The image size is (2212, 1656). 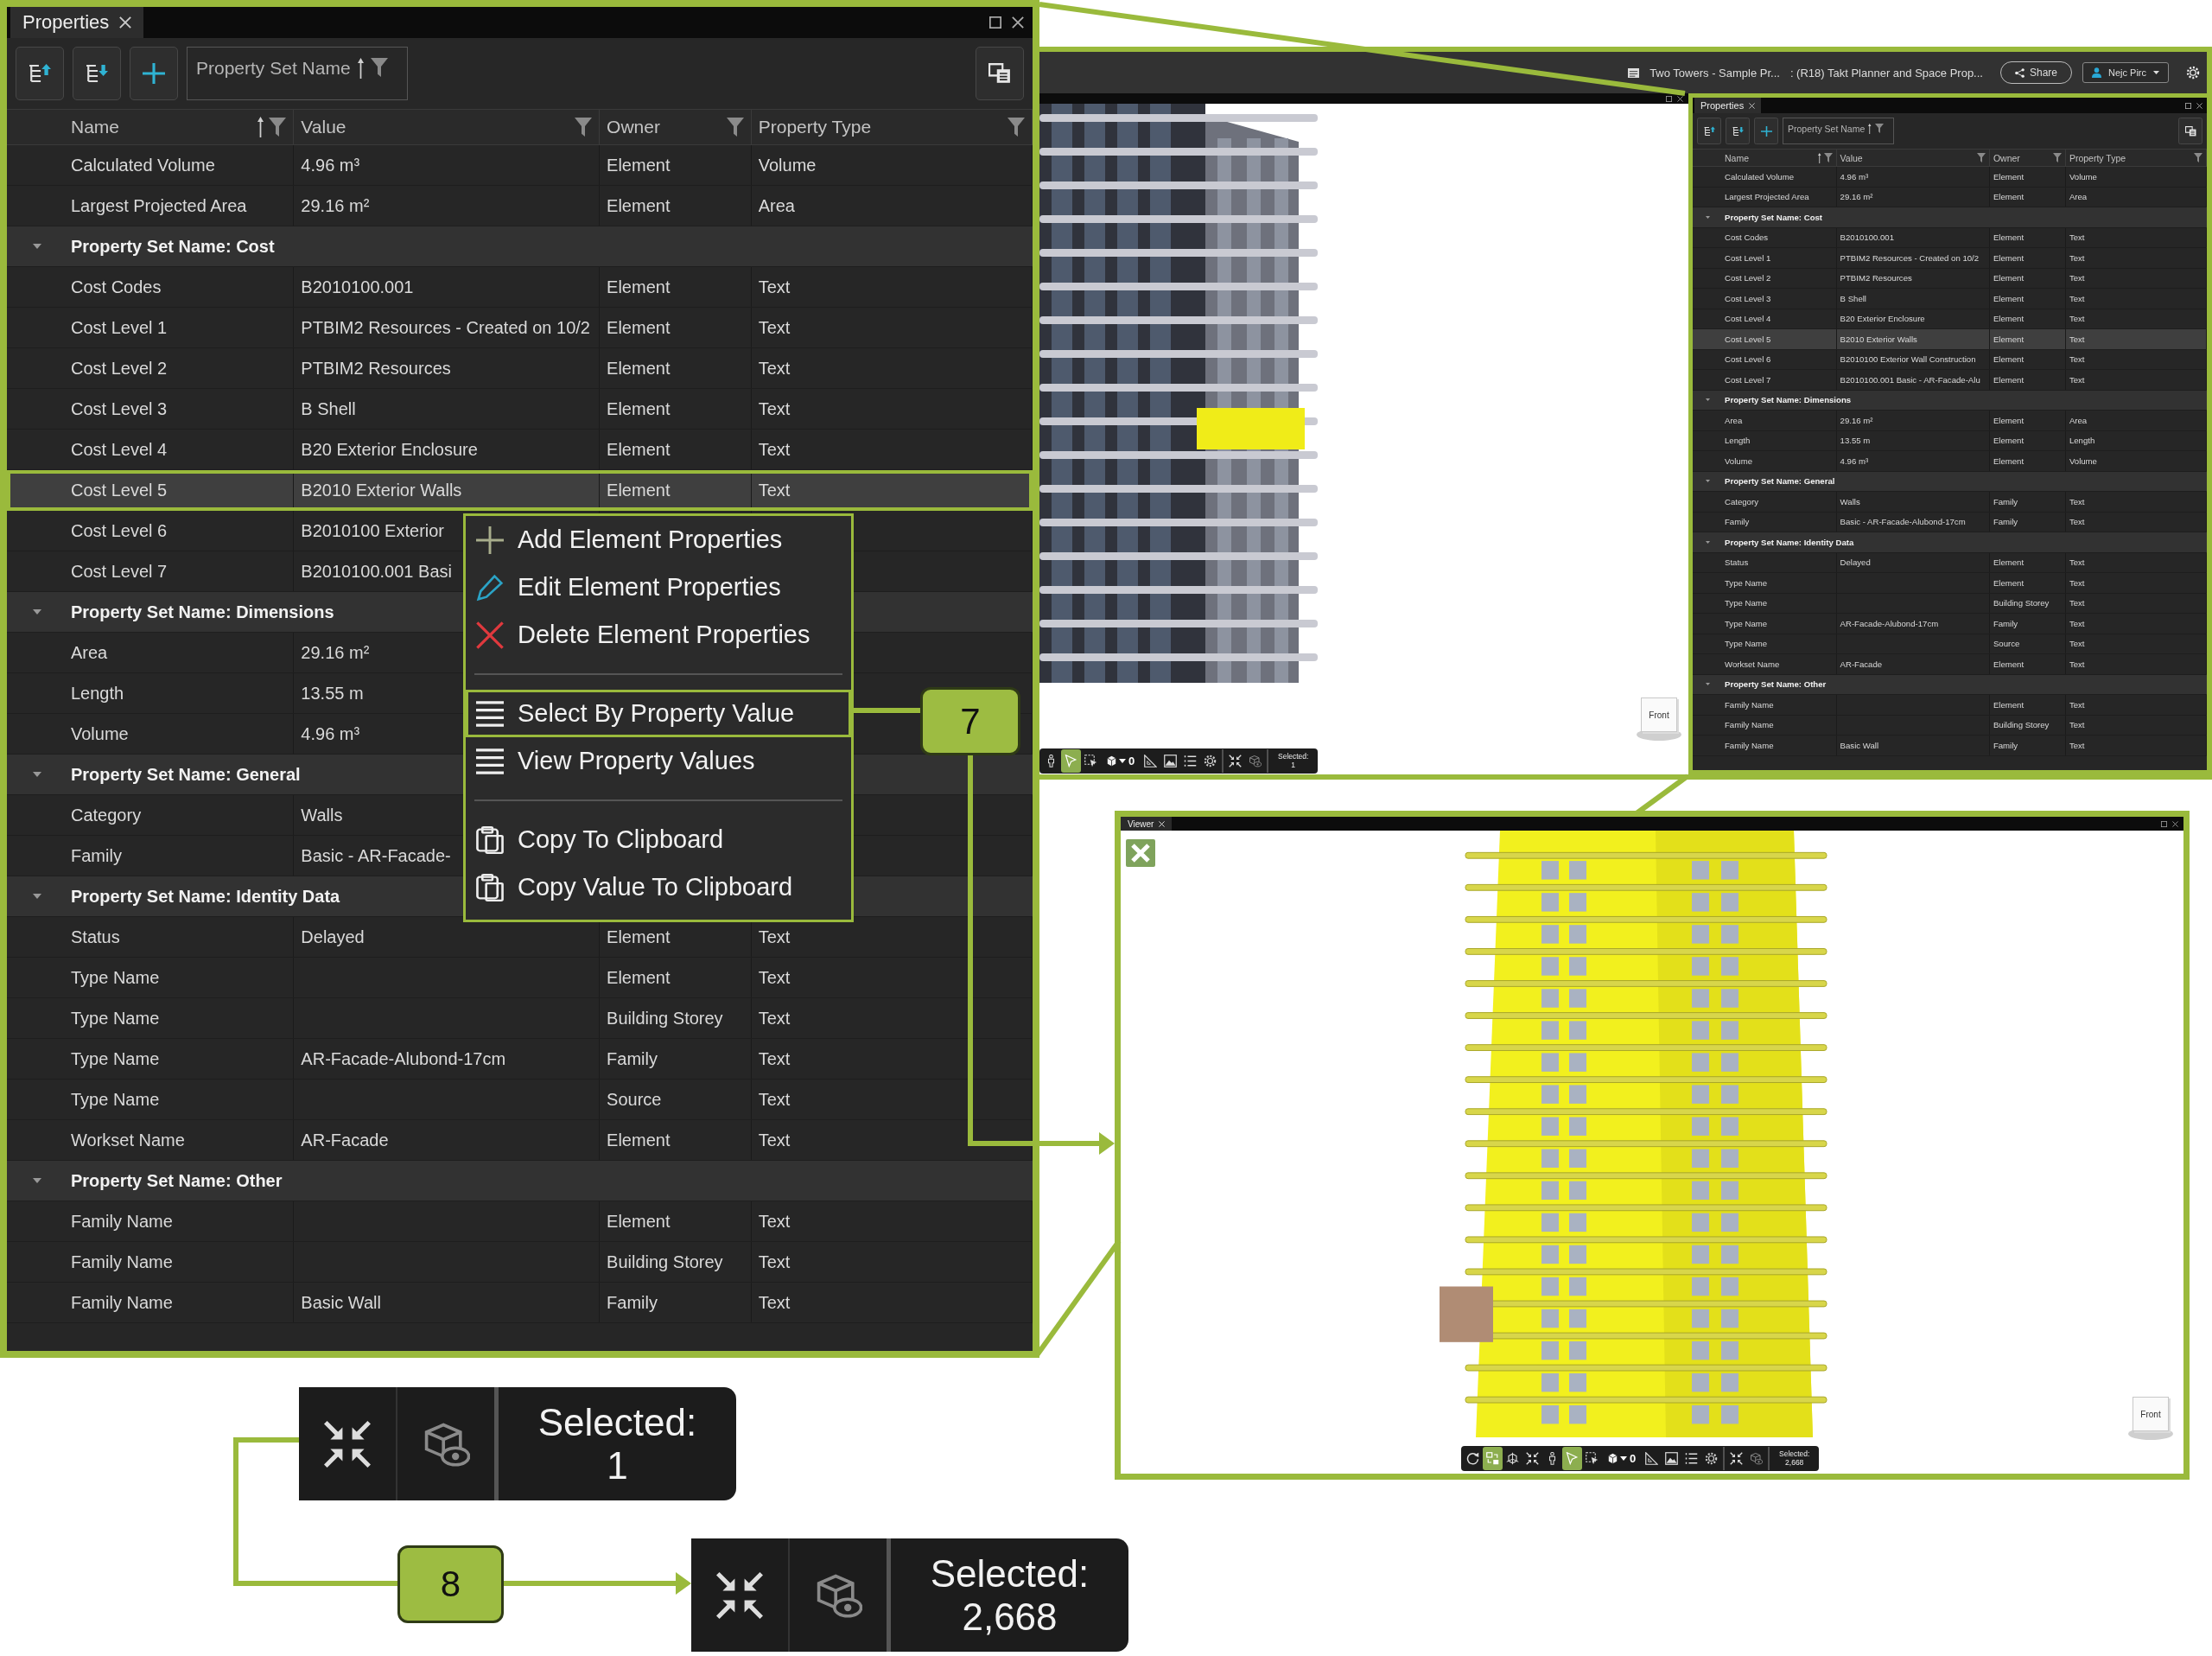 What do you see at coordinates (2078, 420) in the screenshot?
I see `property-type: Area` at bounding box center [2078, 420].